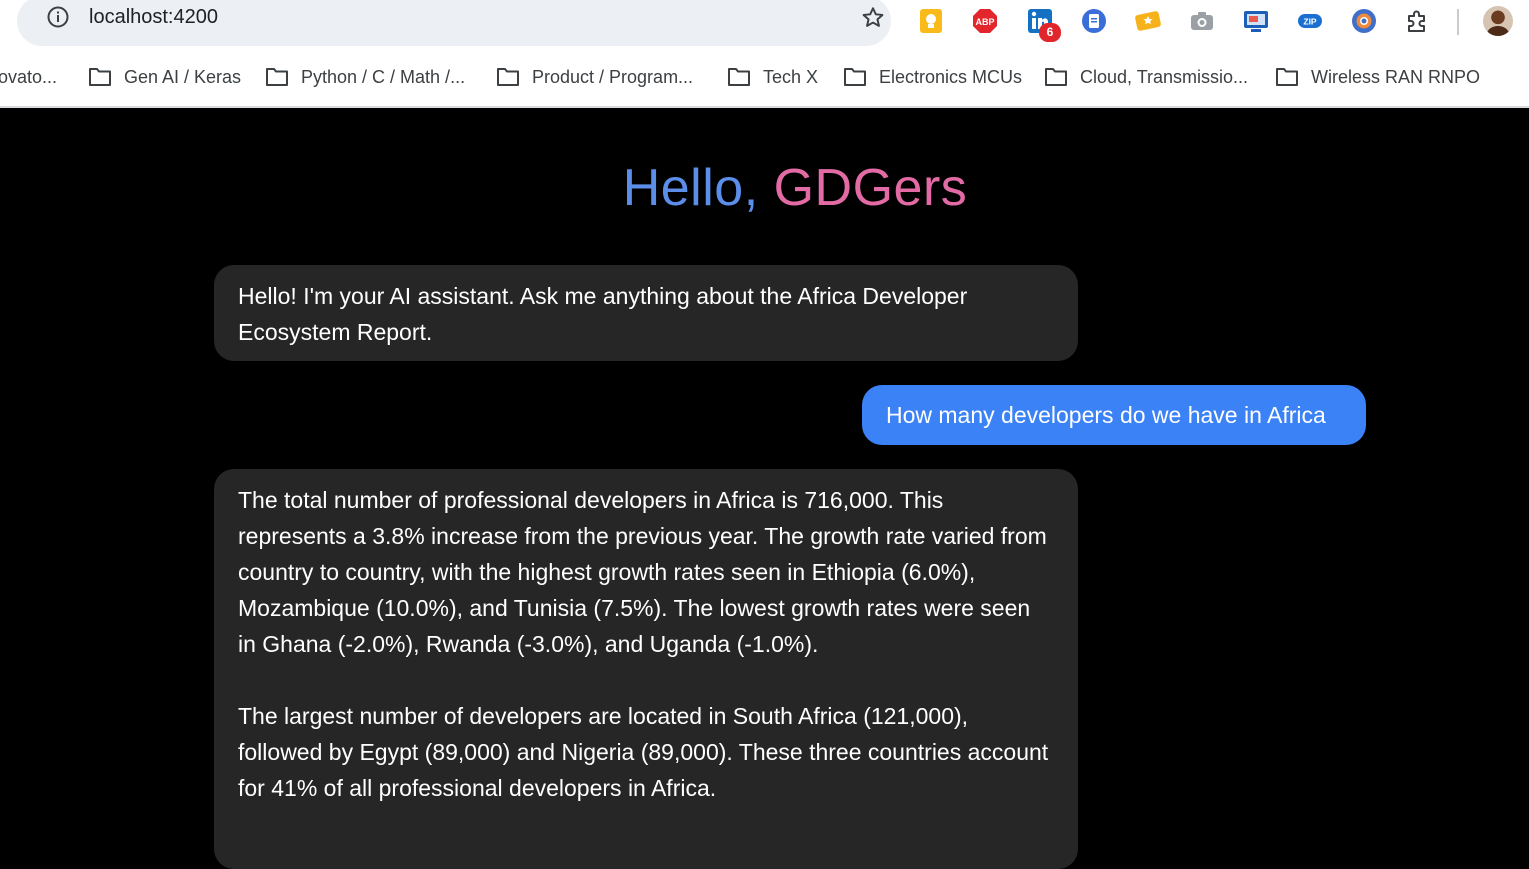 This screenshot has height=869, width=1529. Describe the element at coordinates (870, 188) in the screenshot. I see `greeting-name: GDGers` at that location.